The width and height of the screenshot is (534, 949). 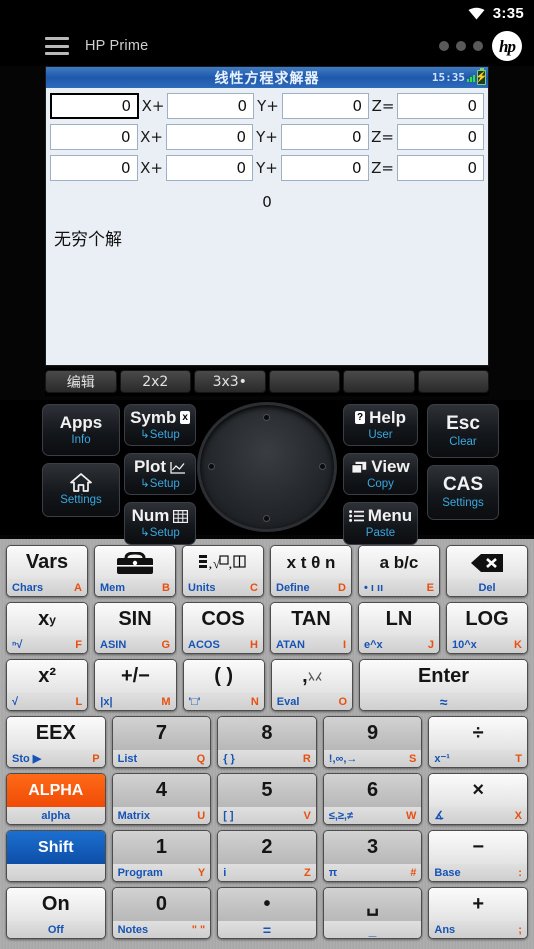 What do you see at coordinates (56, 742) in the screenshot?
I see `key-eex: EEX Sto ▶ P` at bounding box center [56, 742].